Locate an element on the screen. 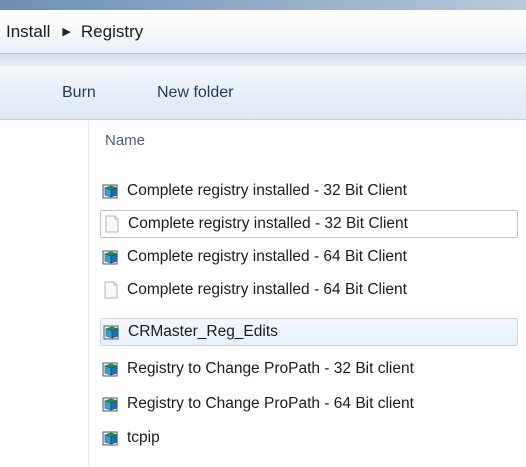  new-folder-button: New folder is located at coordinates (195, 93).